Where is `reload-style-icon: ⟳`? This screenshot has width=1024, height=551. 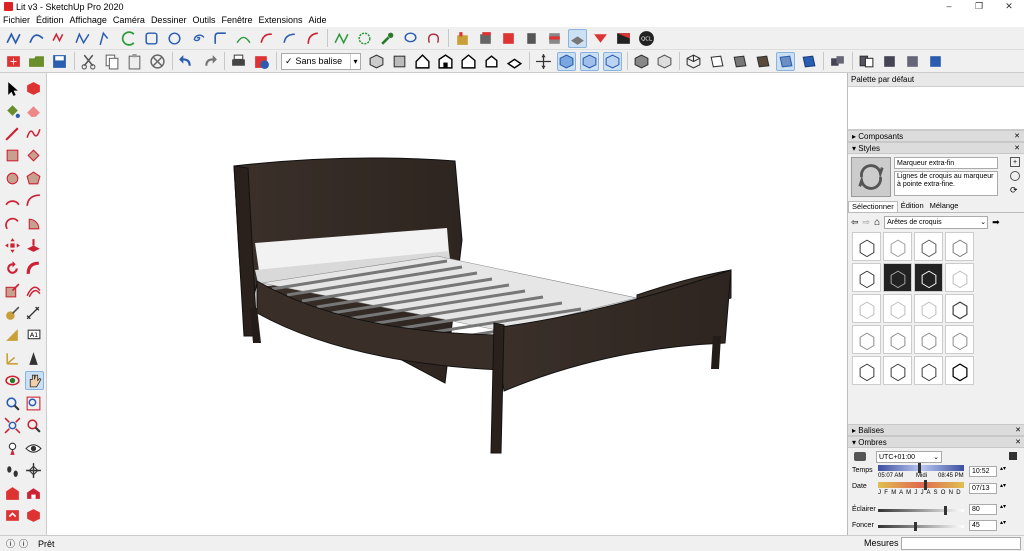
reload-style-icon: ⟳ is located at coordinates (1015, 190).